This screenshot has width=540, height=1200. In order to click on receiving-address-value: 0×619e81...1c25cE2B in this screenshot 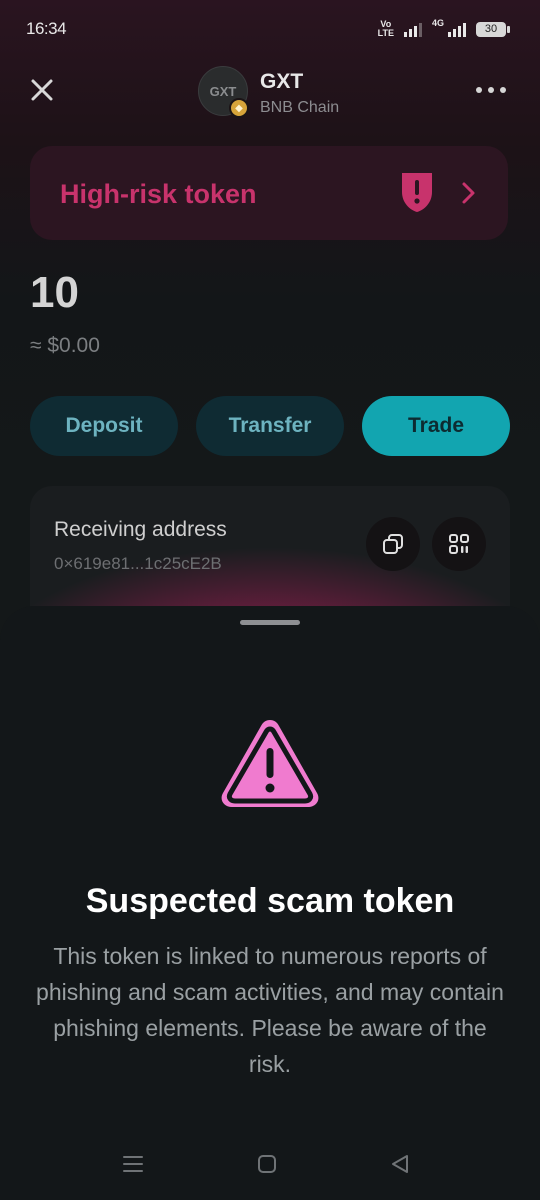, I will do `click(138, 563)`.